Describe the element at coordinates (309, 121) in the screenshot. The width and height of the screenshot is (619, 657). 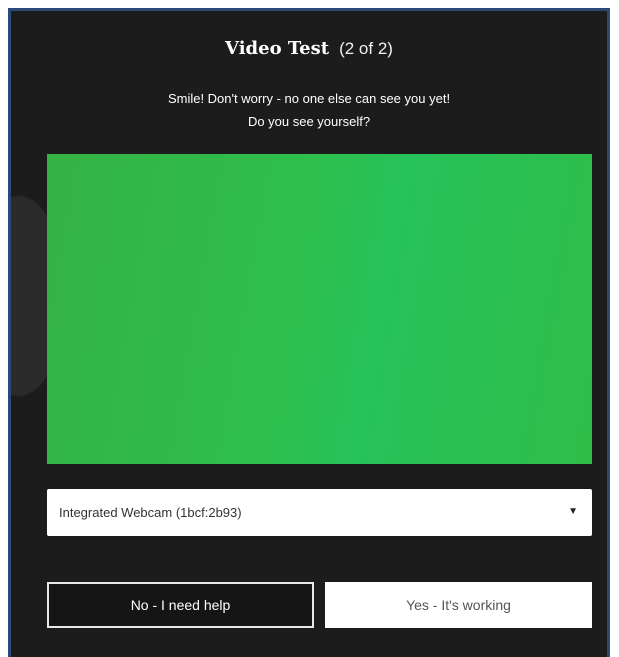
I see `subtitle-line-2: Do you see yourself?` at that location.